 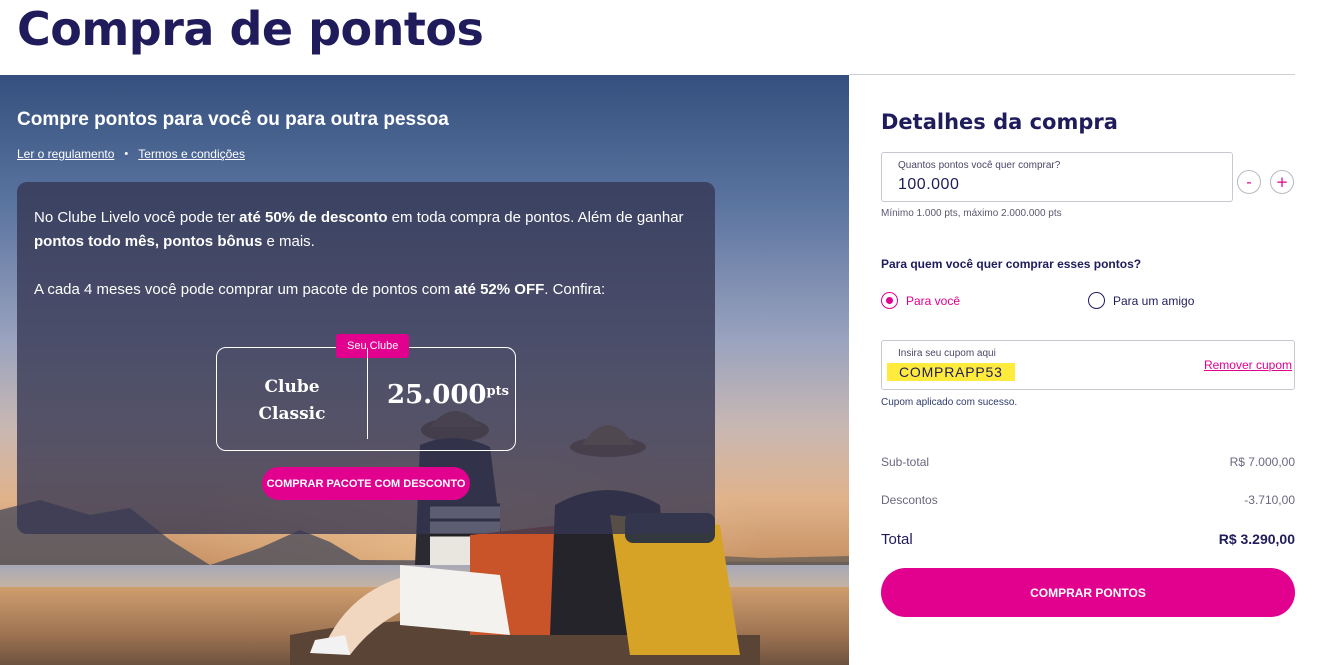 I want to click on text-bold: pontos todo mês, pontos bônus, so click(x=148, y=241).